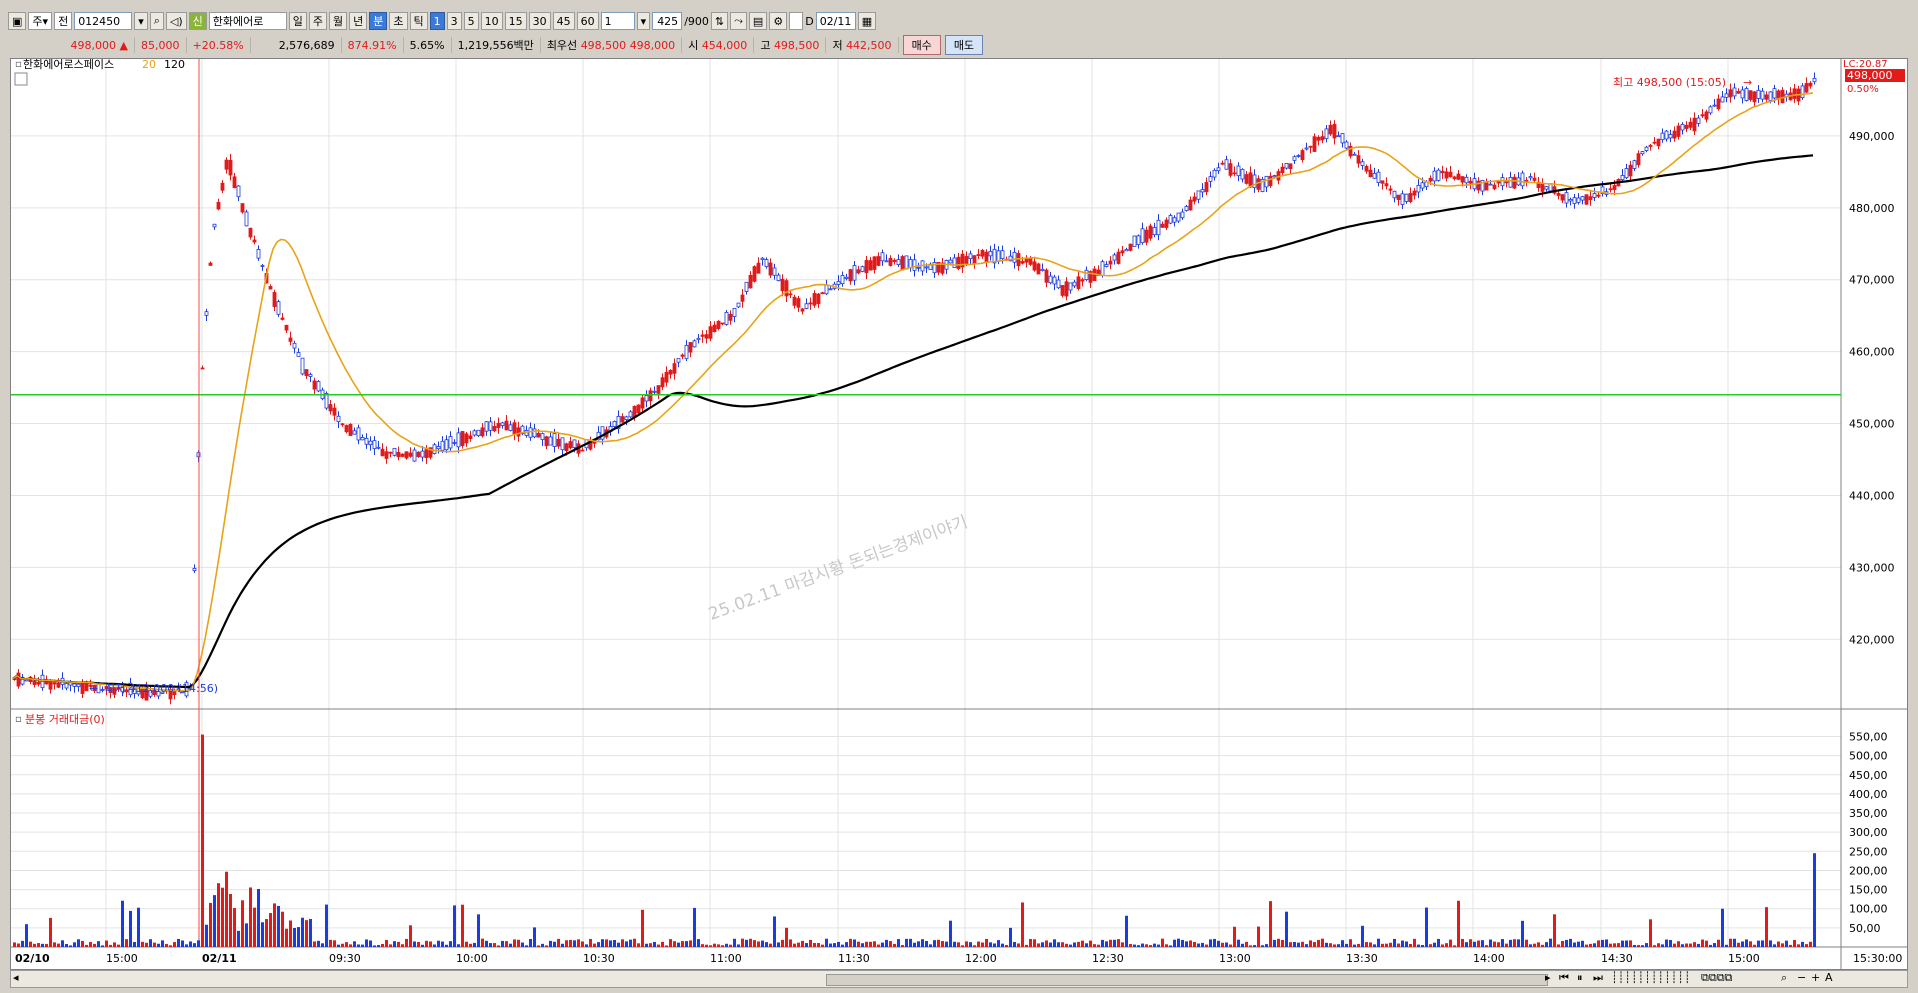 This screenshot has height=993, width=1918. Describe the element at coordinates (719, 21) in the screenshot. I see `indicator-icon: ⇅` at that location.